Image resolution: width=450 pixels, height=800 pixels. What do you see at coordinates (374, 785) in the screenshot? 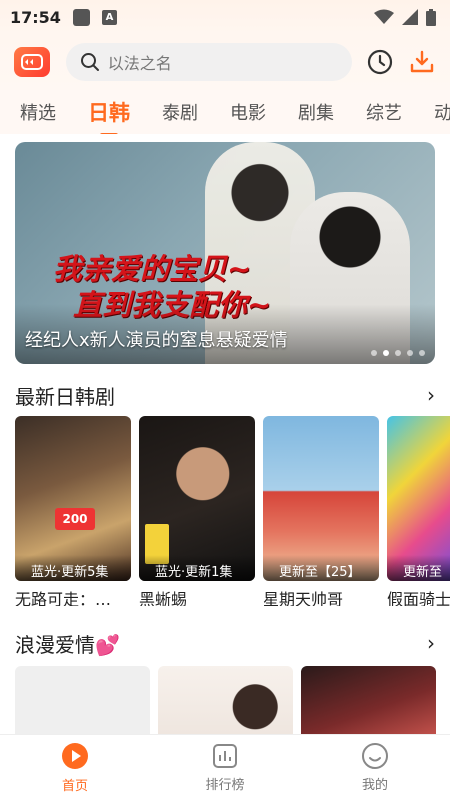
I see `nav-label: 我的` at bounding box center [374, 785].